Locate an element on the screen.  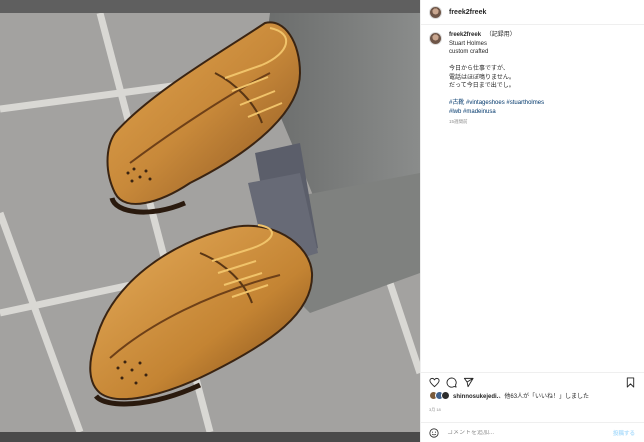
caption-age: 15週間前 is located at coordinates (458, 121).